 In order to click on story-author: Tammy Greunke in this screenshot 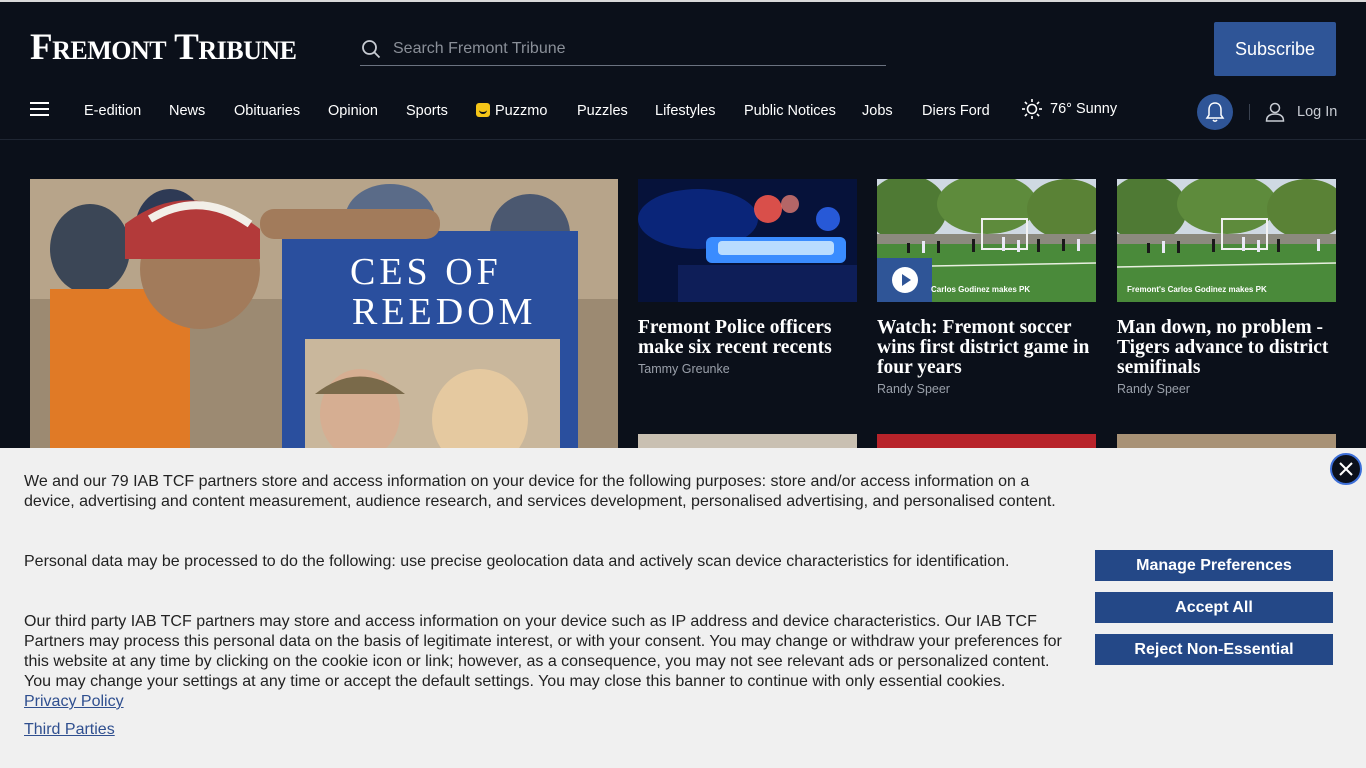, I will do `click(747, 369)`.